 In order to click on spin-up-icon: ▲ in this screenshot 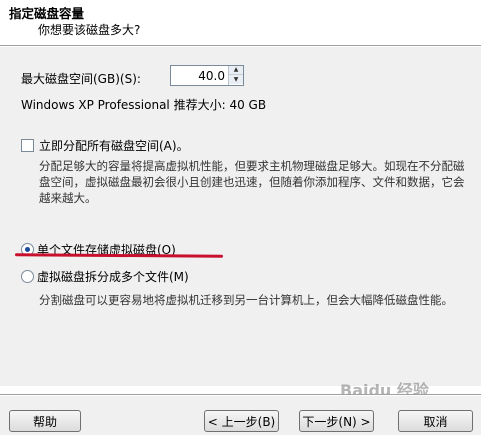, I will do `click(236, 70)`.